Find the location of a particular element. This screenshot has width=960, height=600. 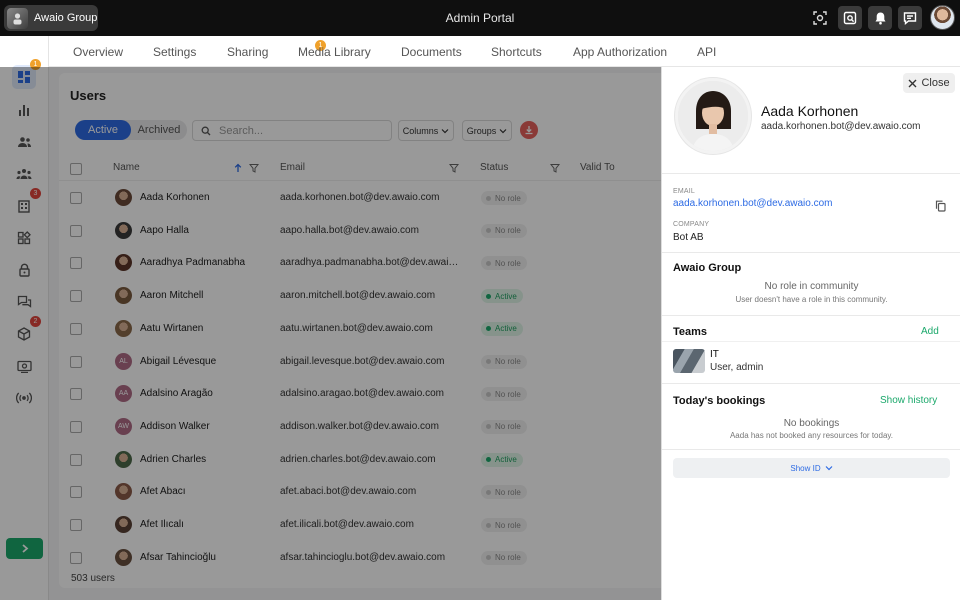

tab-settings: Settings is located at coordinates (174, 52).